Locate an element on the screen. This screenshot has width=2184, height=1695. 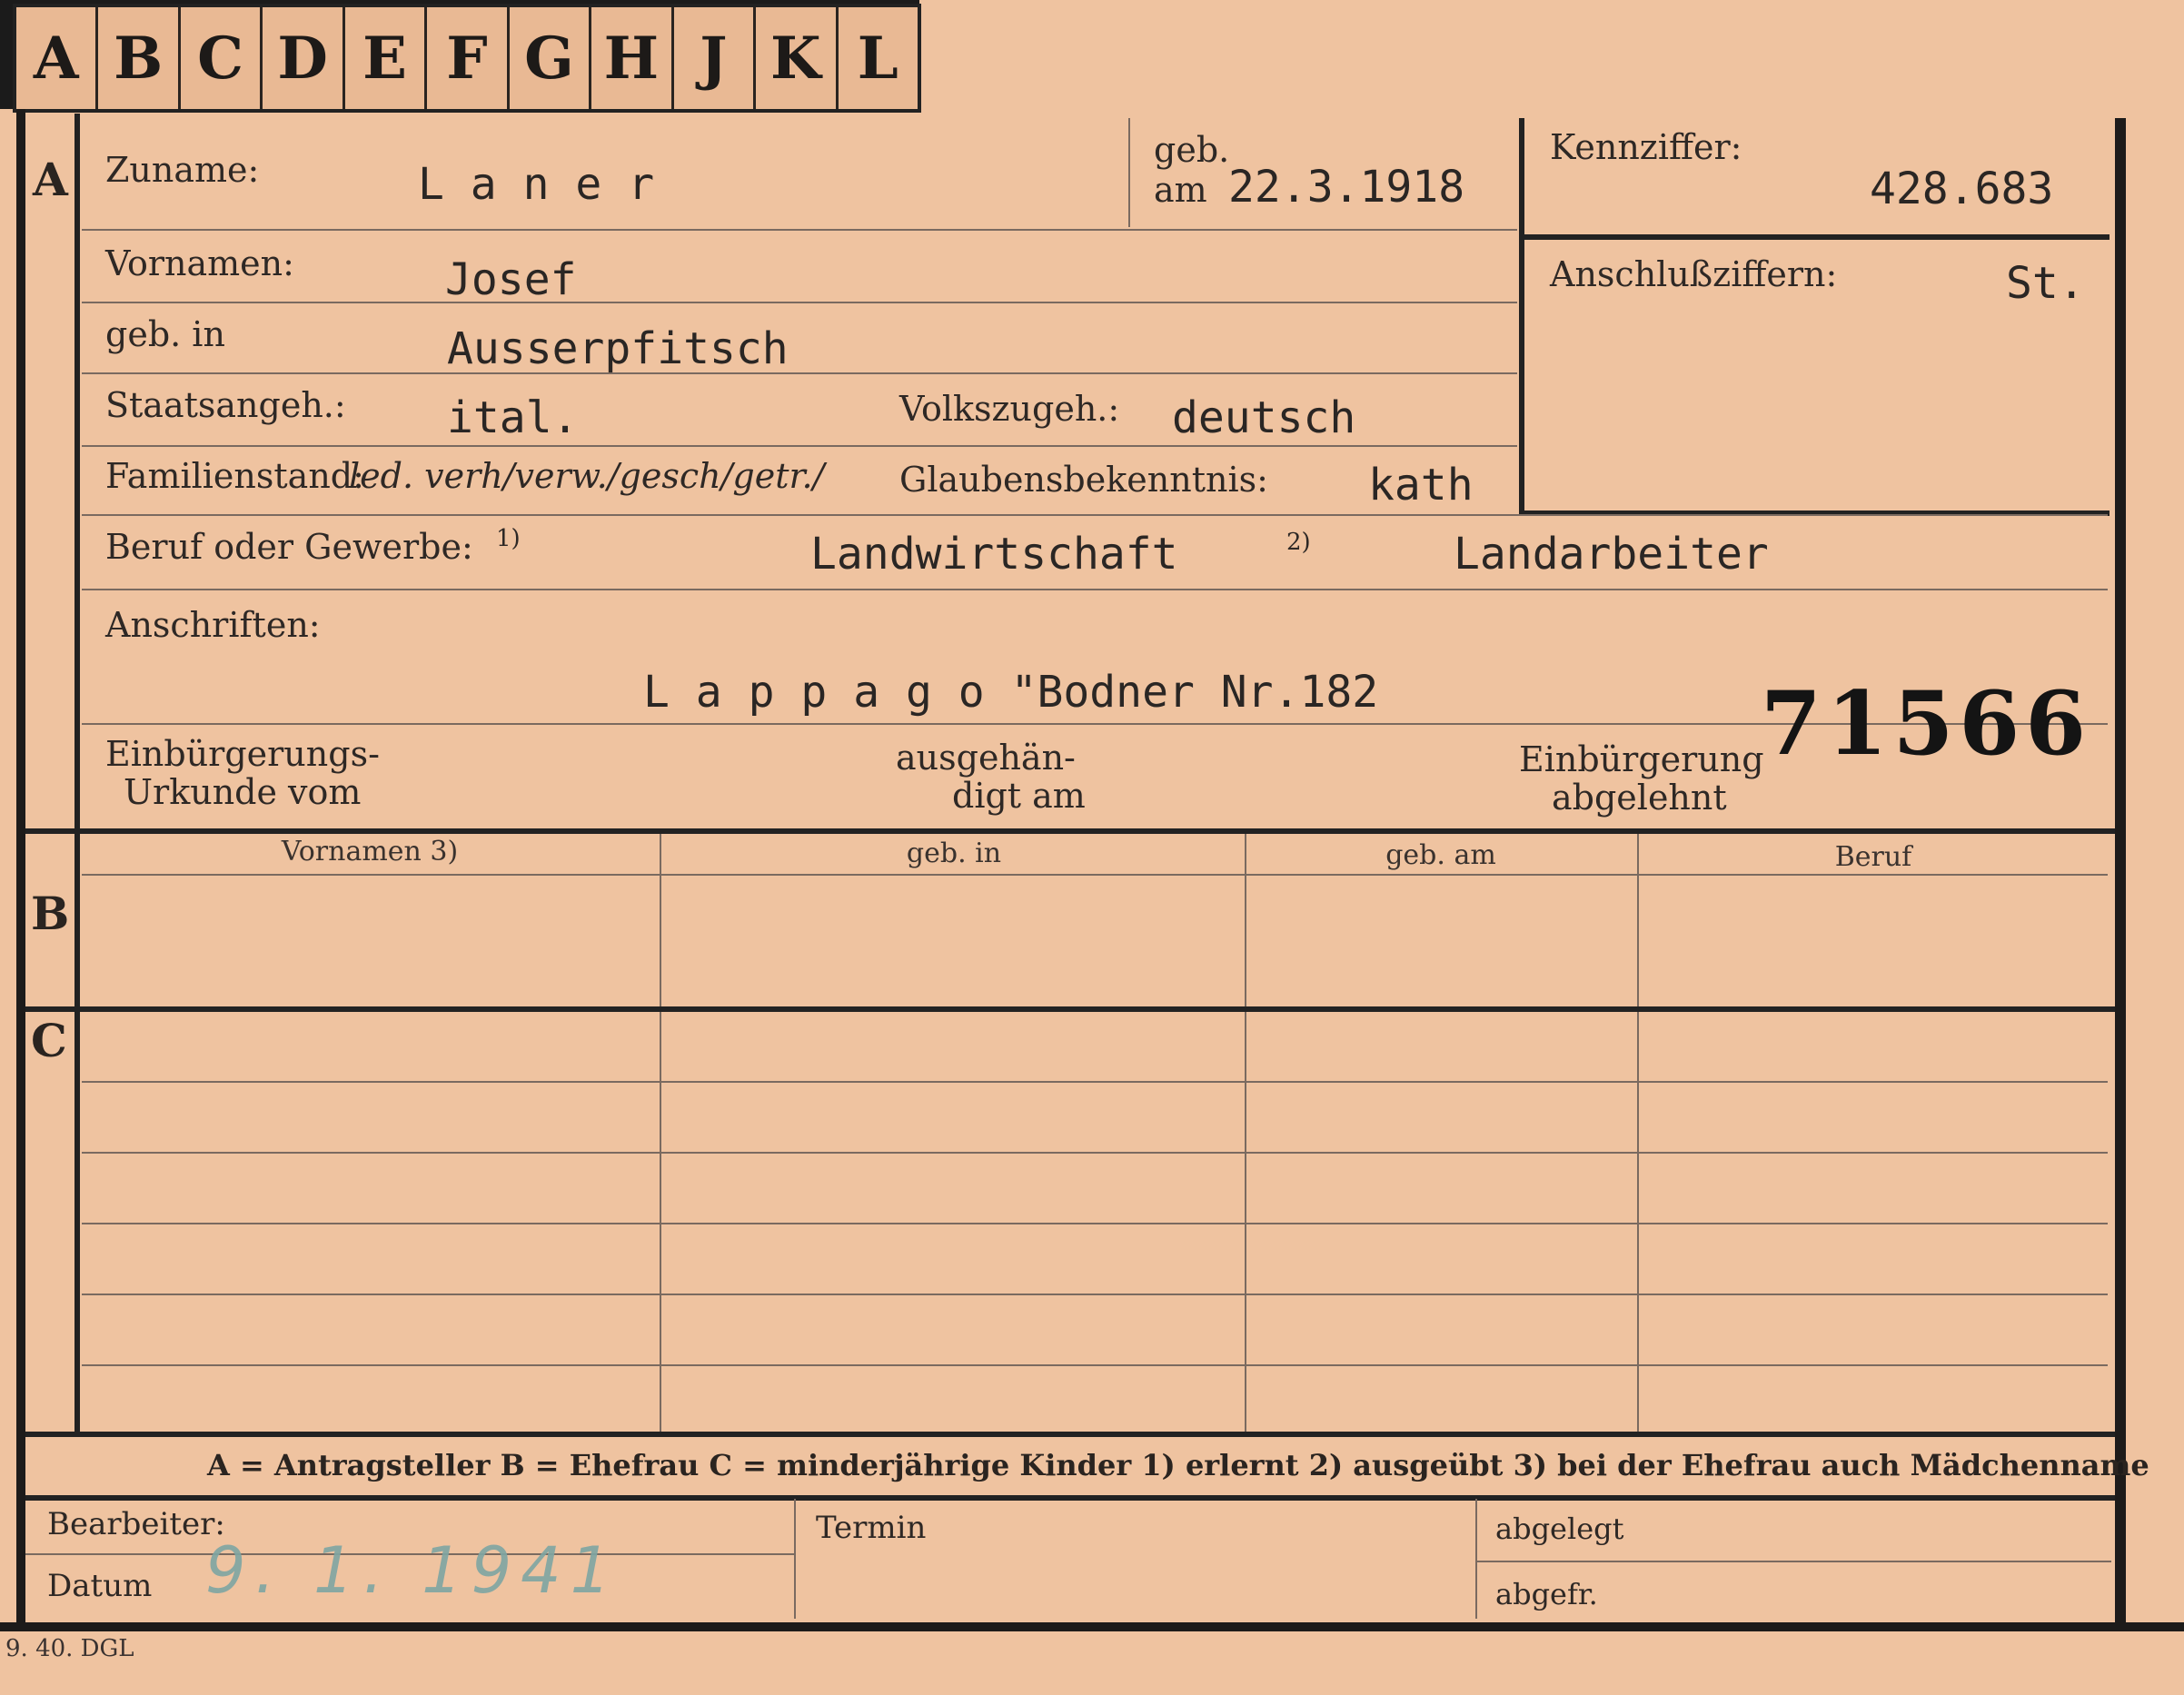
geb-in-value: Ausserpfitsch is located at coordinates (618, 349).